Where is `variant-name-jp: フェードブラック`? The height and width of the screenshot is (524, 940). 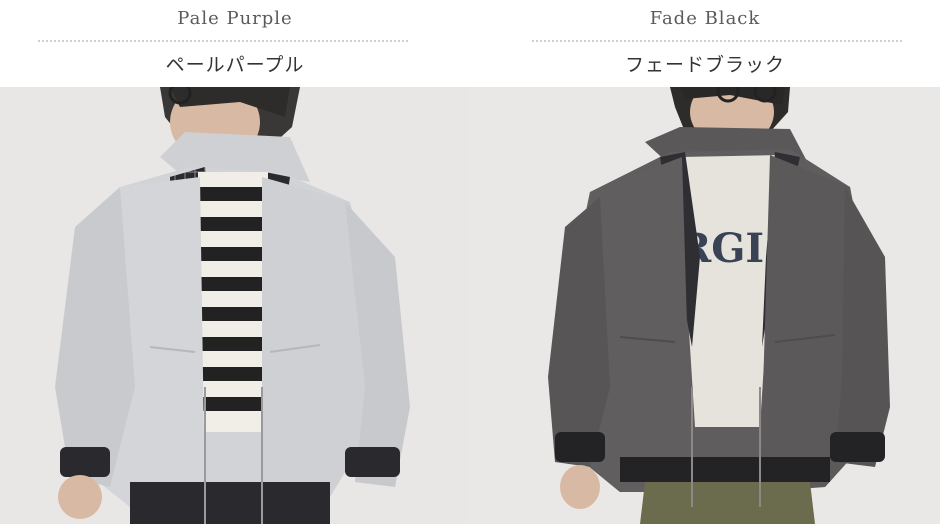
variant-name-jp: フェードブラック is located at coordinates (704, 65).